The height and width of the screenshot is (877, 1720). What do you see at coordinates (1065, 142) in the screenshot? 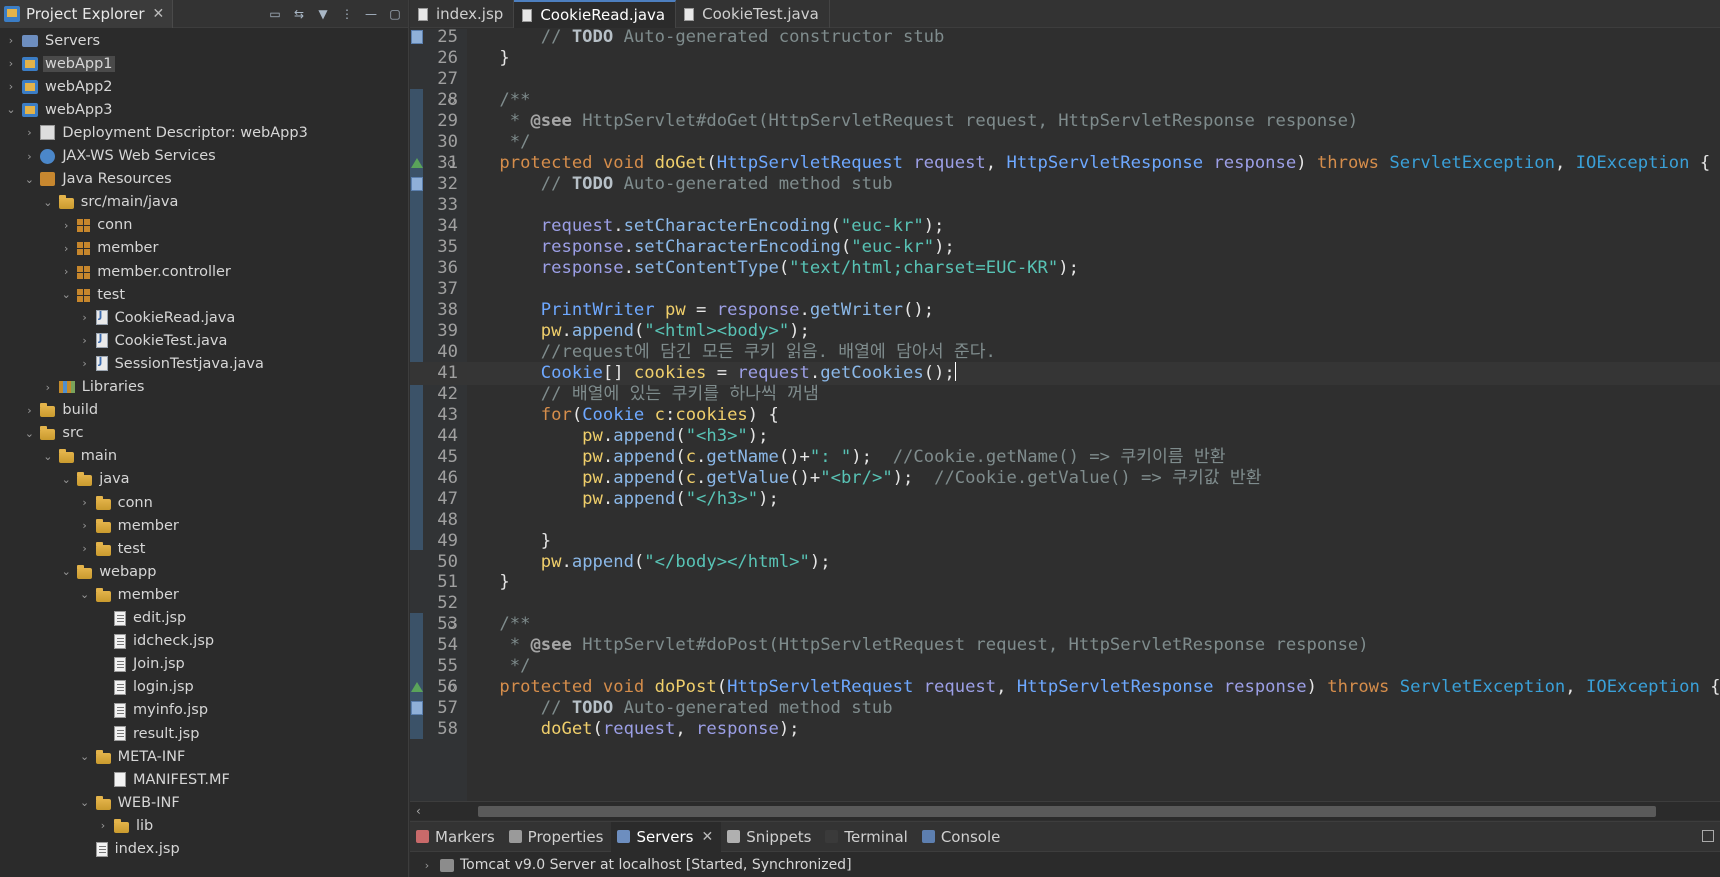
I see `code-line: 30 */` at bounding box center [1065, 142].